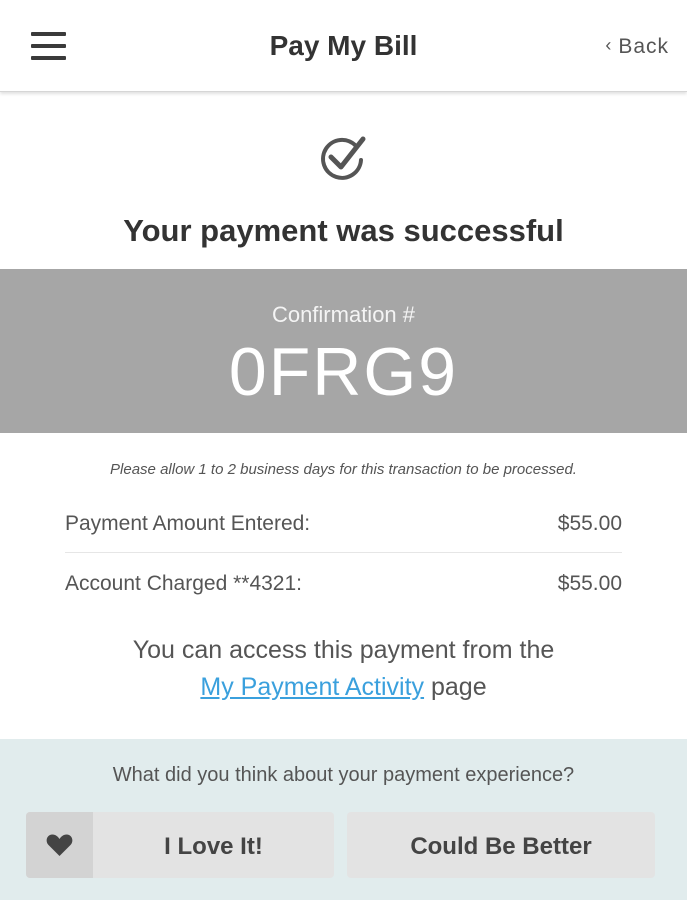 Image resolution: width=687 pixels, height=900 pixels. Describe the element at coordinates (343, 314) in the screenshot. I see `confirmation-label: Confirmation #` at that location.